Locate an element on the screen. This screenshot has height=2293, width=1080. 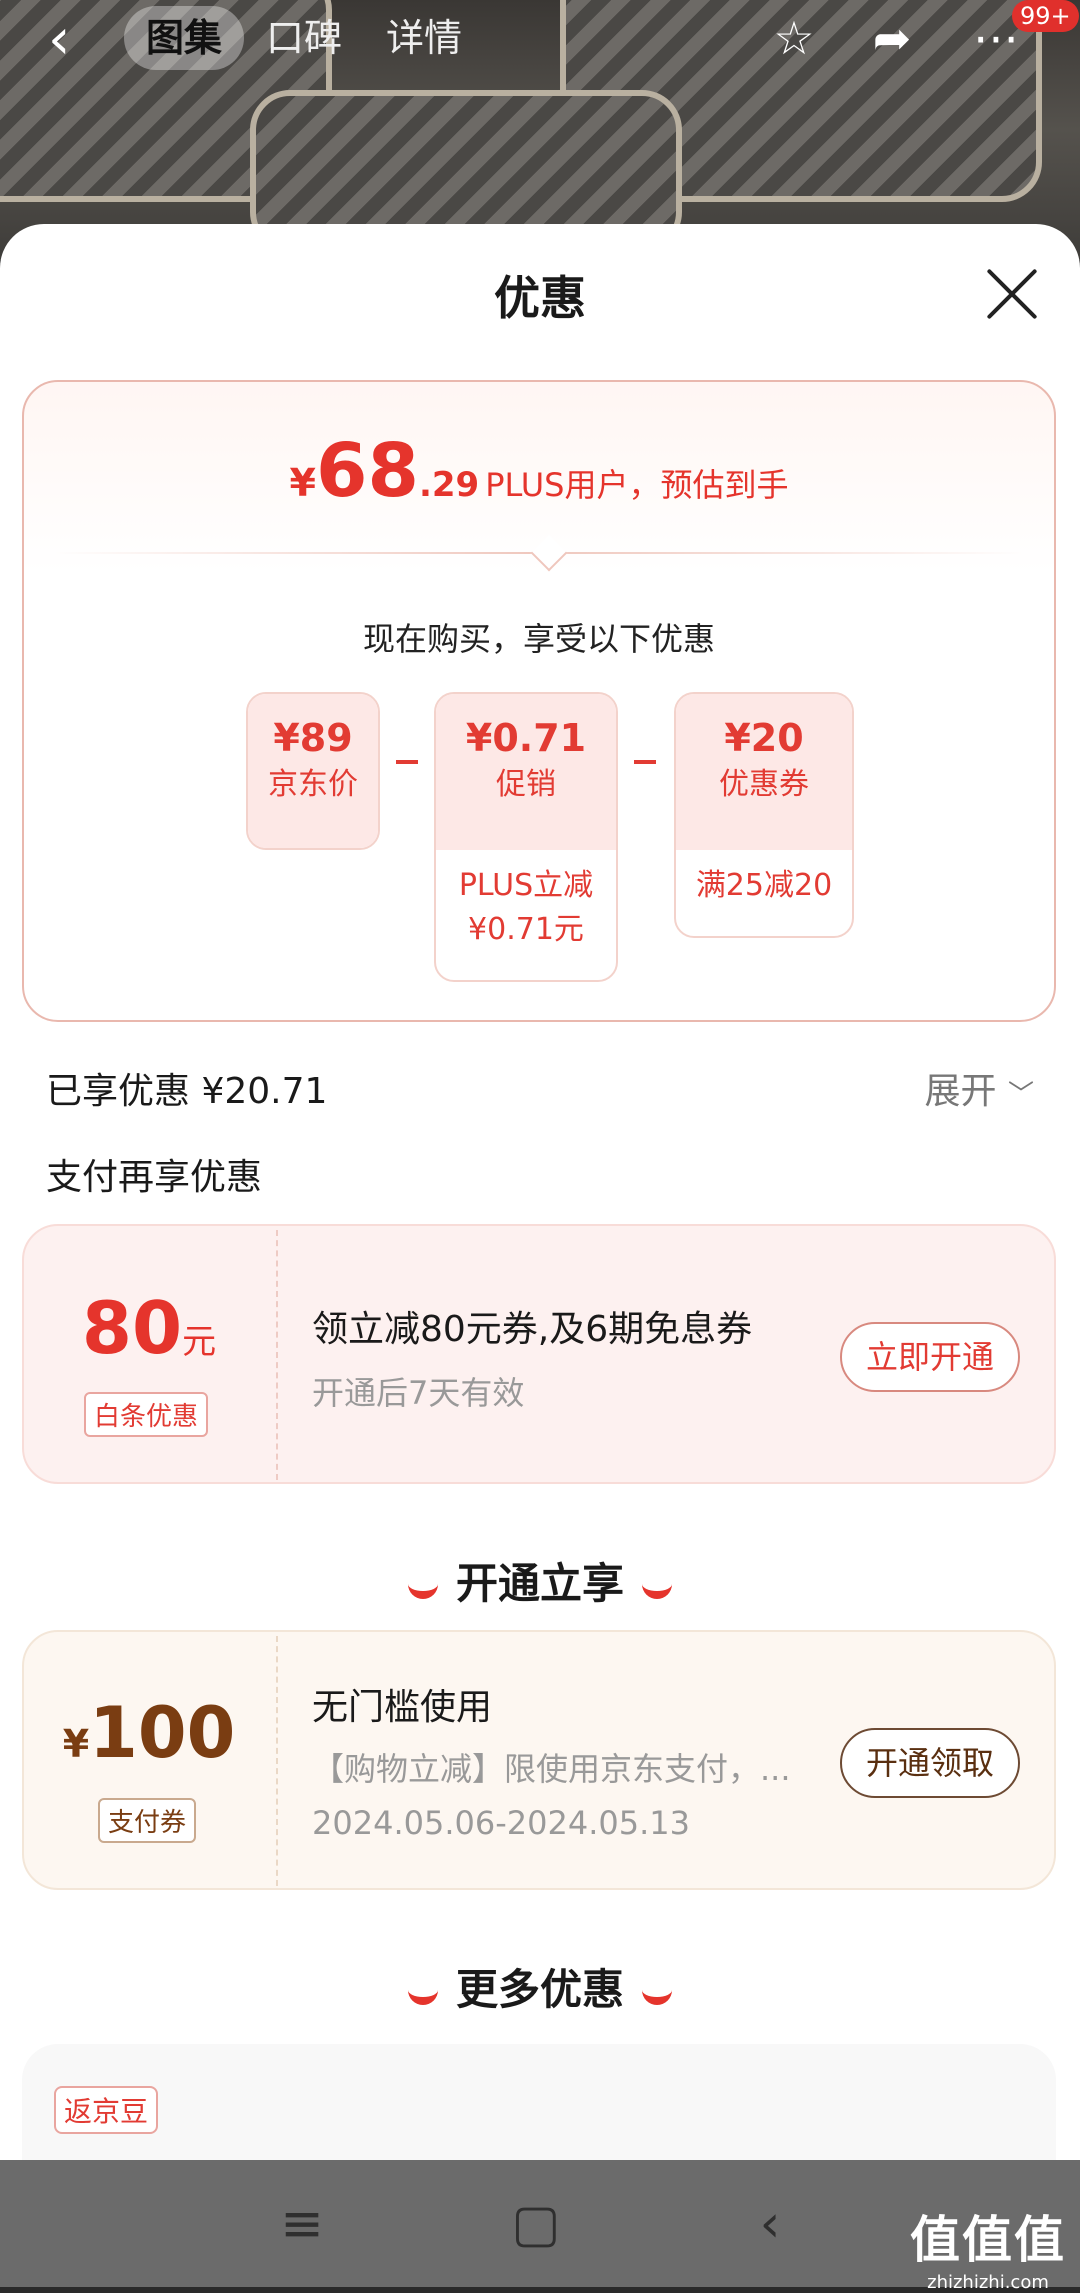
home-icon: ▢ is located at coordinates (536, 2224).